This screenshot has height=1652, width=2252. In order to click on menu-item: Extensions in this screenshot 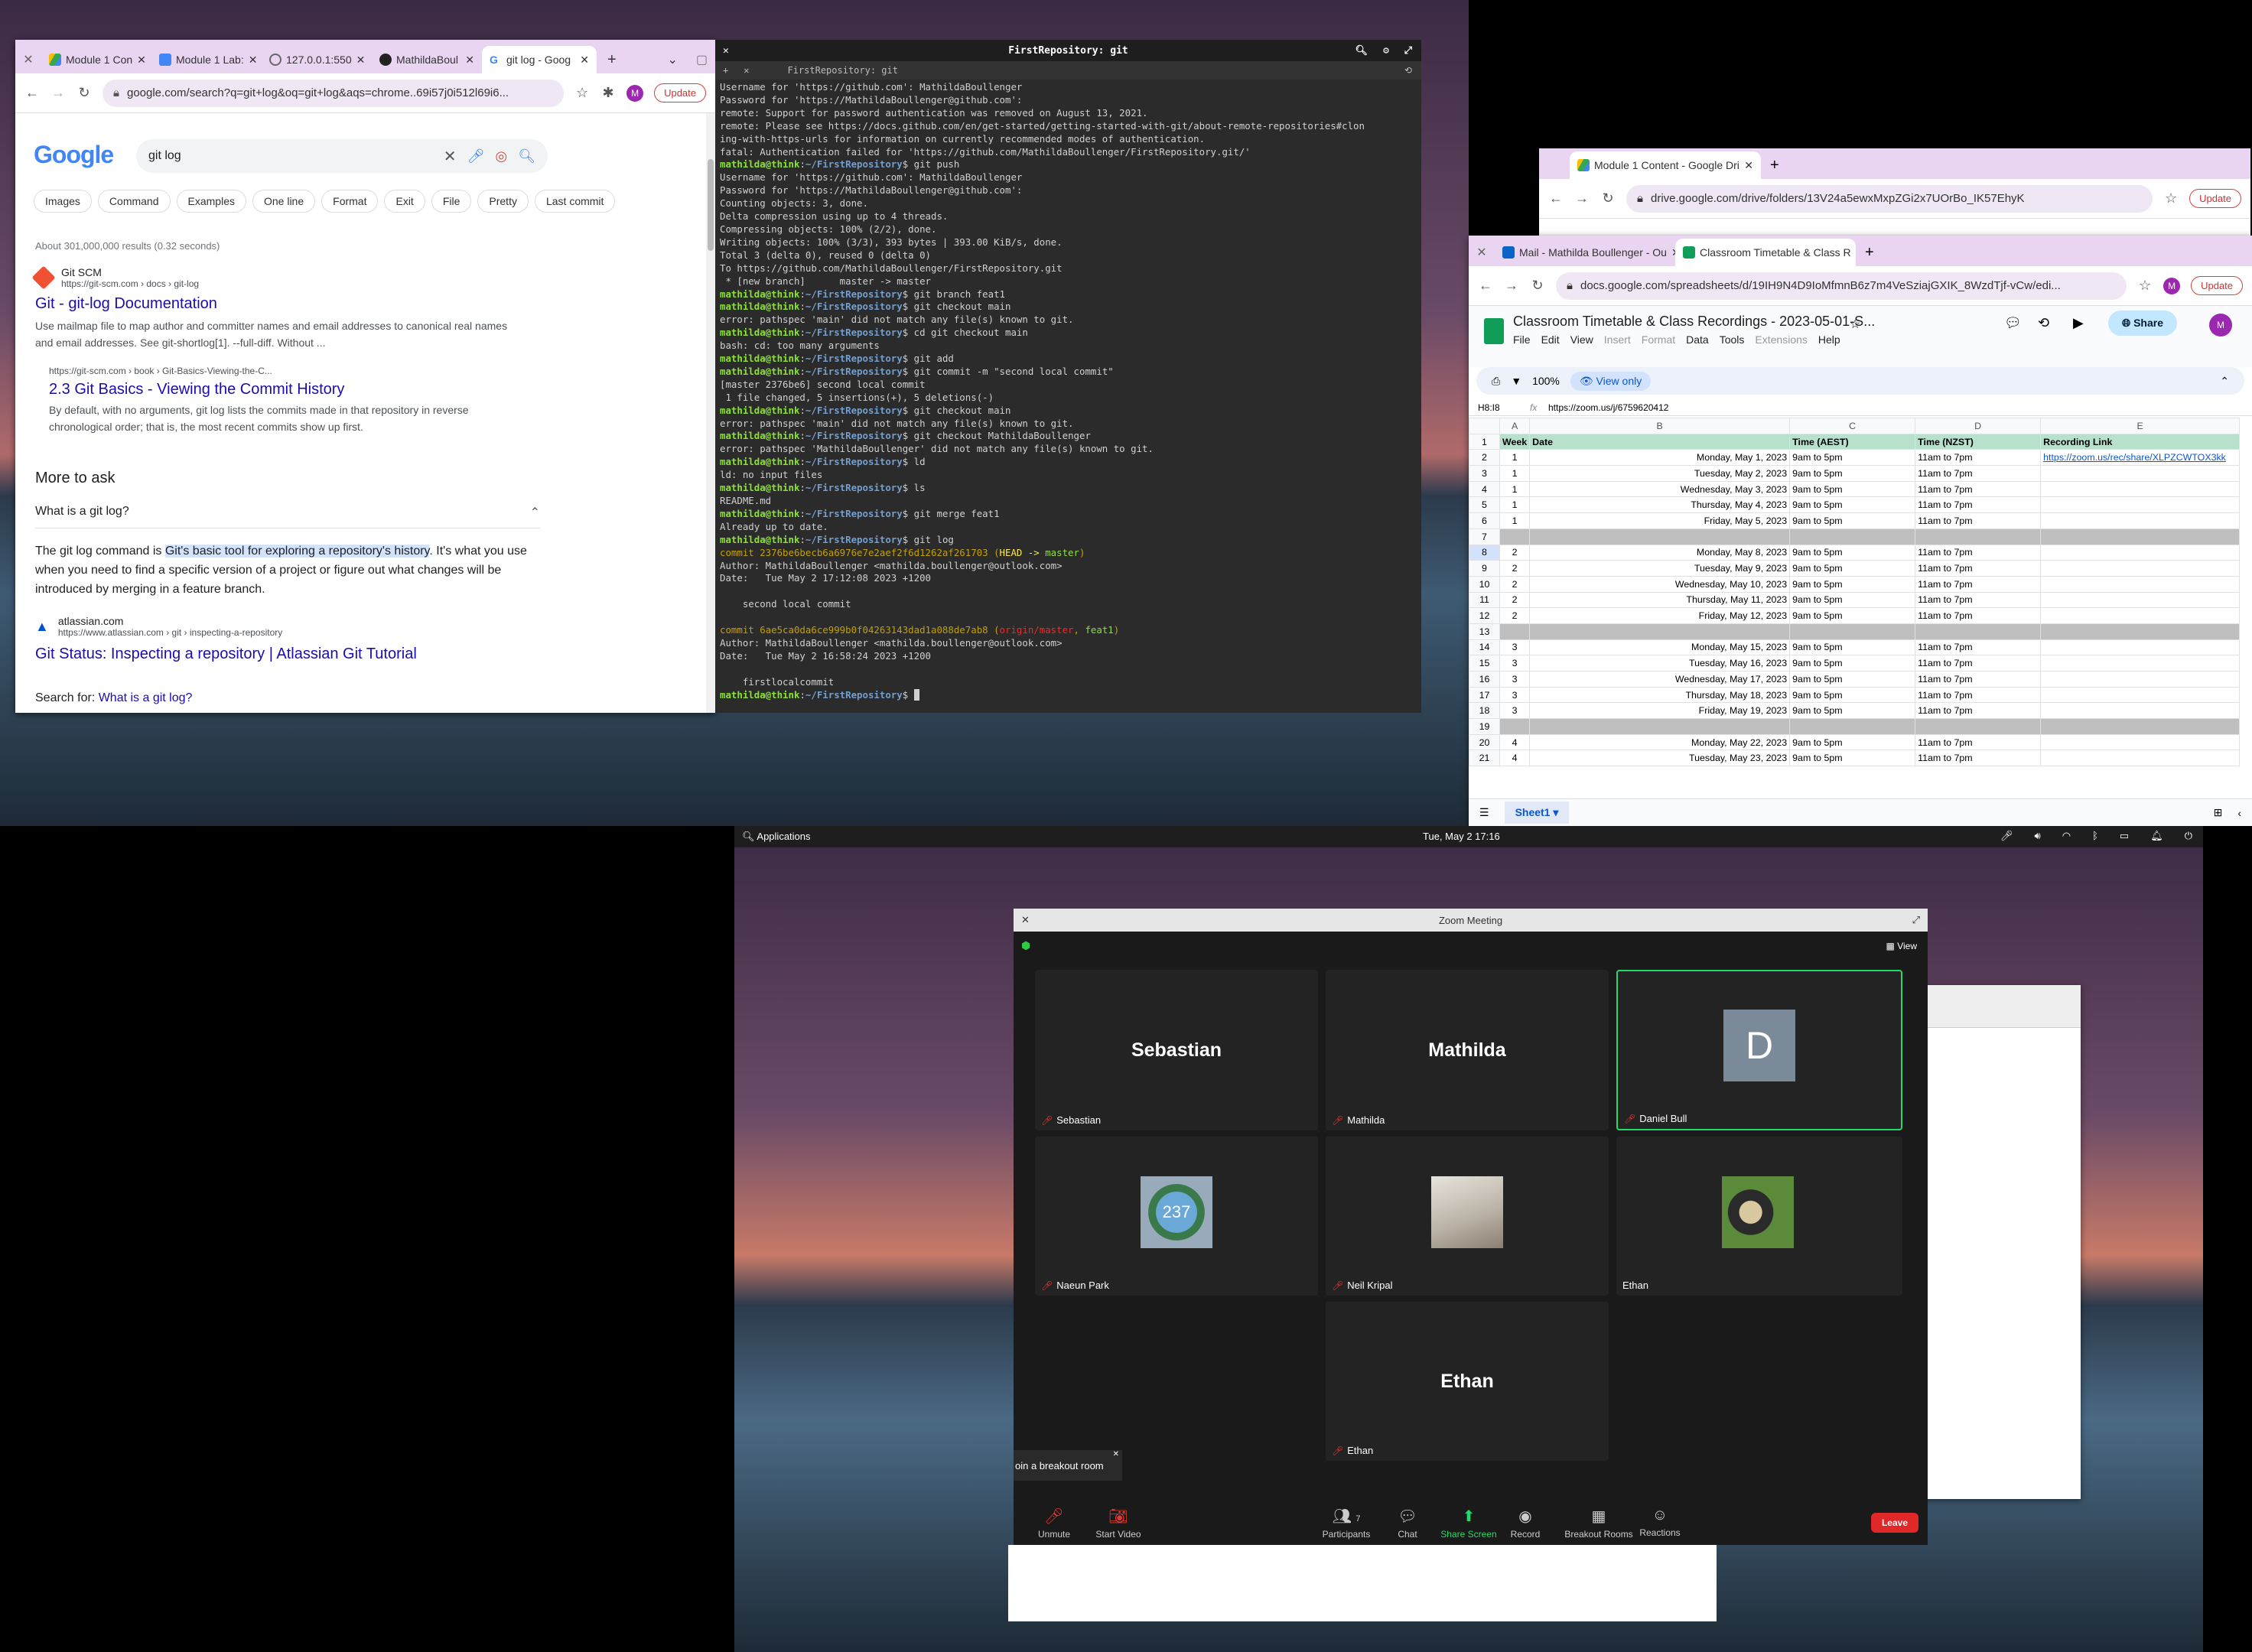, I will do `click(1781, 340)`.